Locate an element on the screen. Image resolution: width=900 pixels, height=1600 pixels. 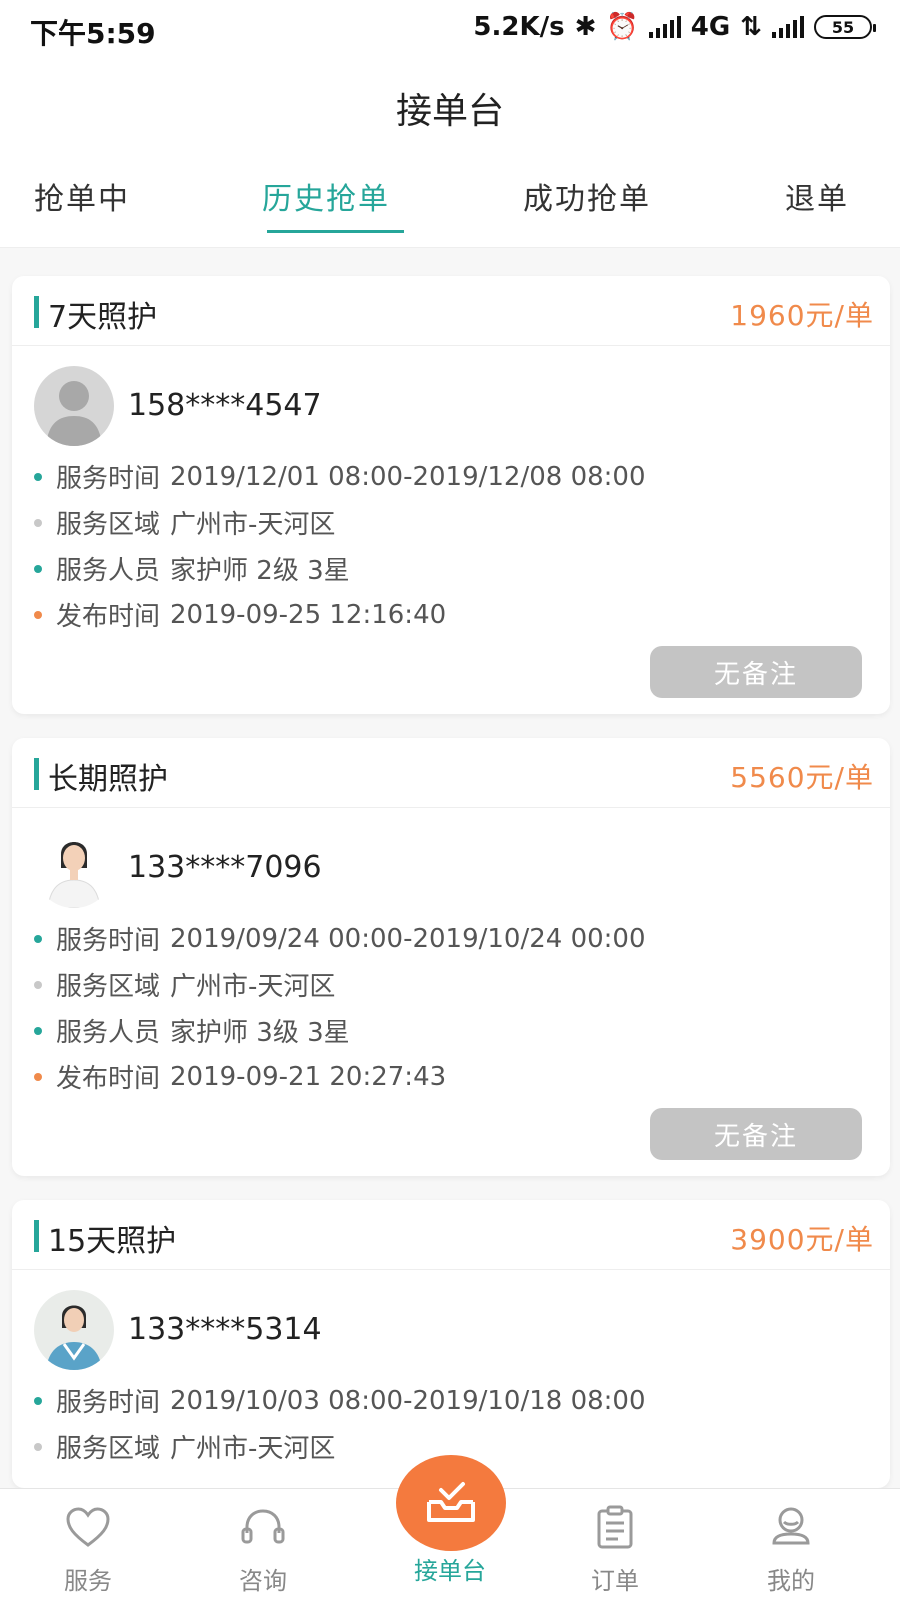
order-card-header: 15天照护 3900元/单 is located at coordinates (451, 1235).